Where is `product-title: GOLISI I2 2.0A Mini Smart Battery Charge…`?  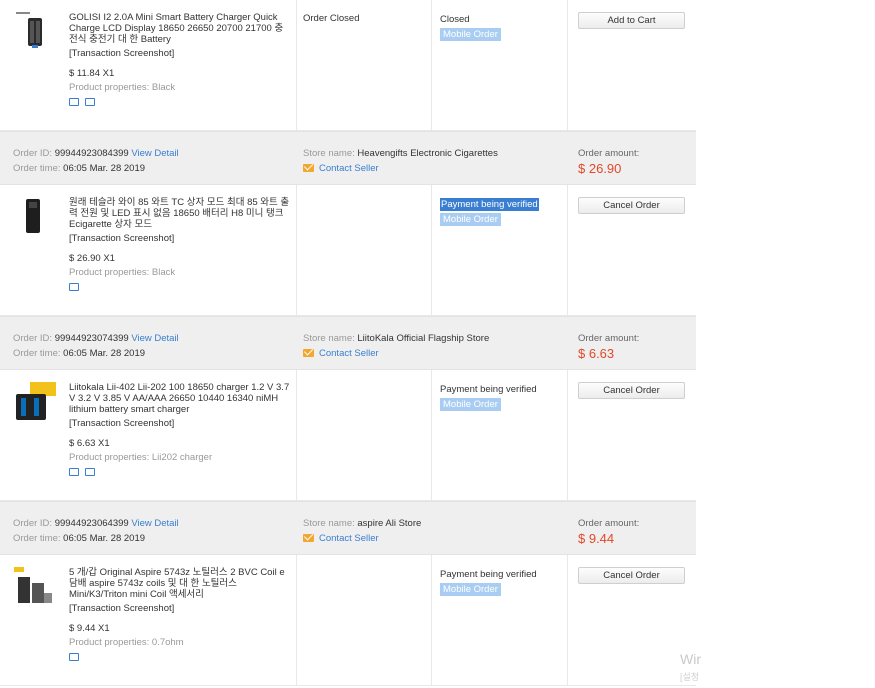 product-title: GOLISI I2 2.0A Mini Smart Battery Charge… is located at coordinates (180, 28).